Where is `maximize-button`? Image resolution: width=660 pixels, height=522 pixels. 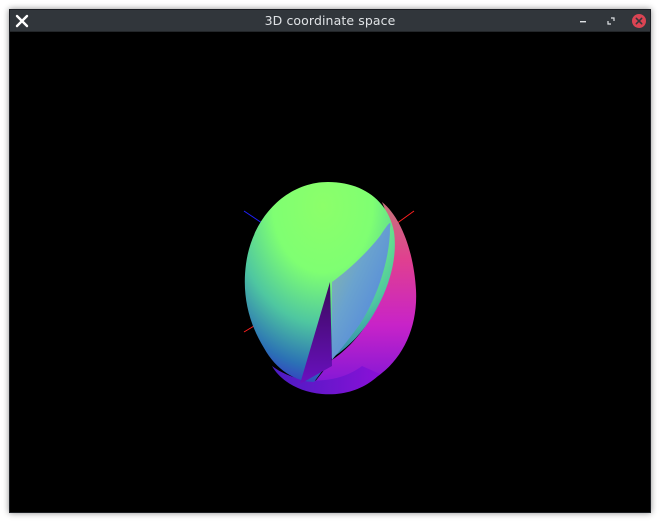
maximize-button is located at coordinates (611, 21).